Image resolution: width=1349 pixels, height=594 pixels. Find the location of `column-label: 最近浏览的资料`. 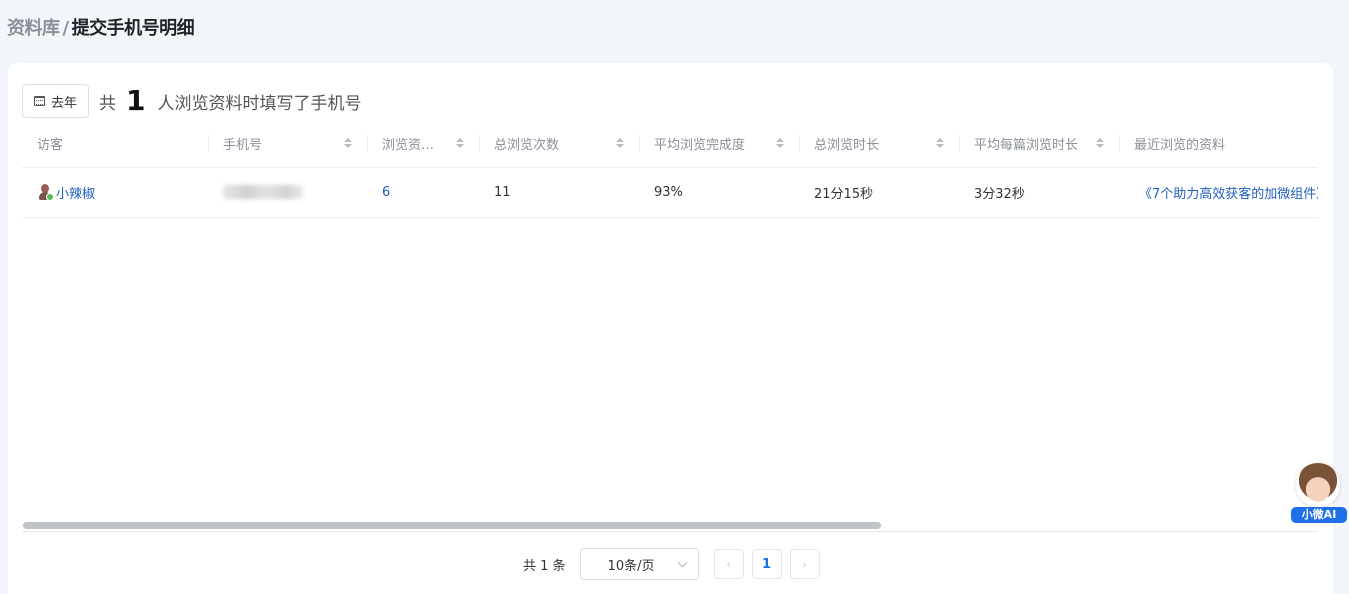

column-label: 最近浏览的资料 is located at coordinates (1180, 145).